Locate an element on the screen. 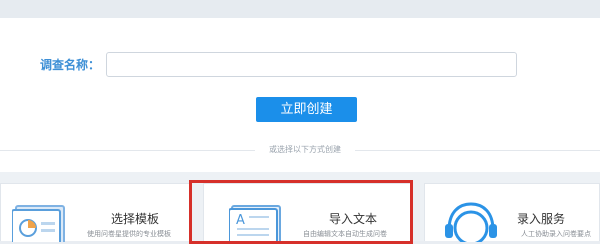 The image size is (600, 244). create-now-button: 立即创建 is located at coordinates (306, 109).